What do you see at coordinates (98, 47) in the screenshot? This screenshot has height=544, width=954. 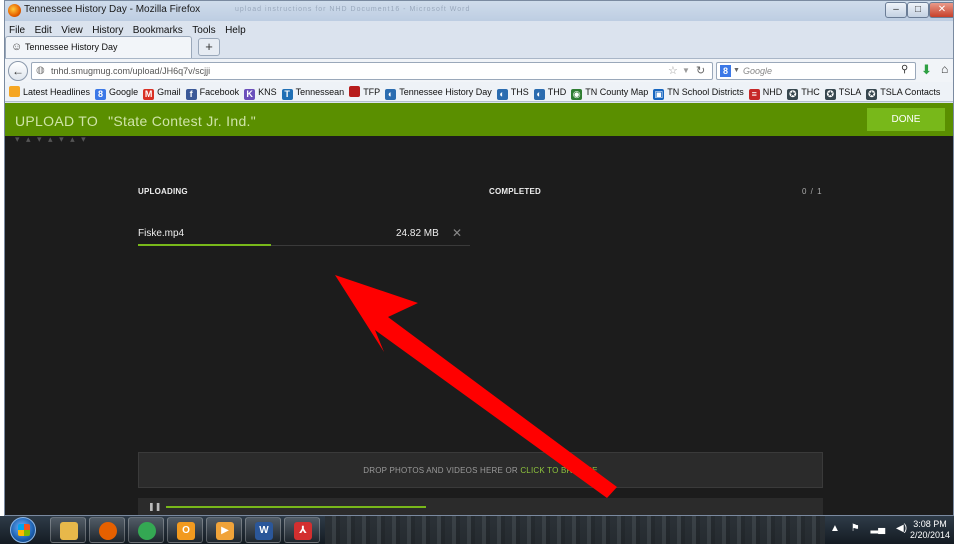 I see `tab-tennessee-history-day: ☺ Tennessee History Day` at bounding box center [98, 47].